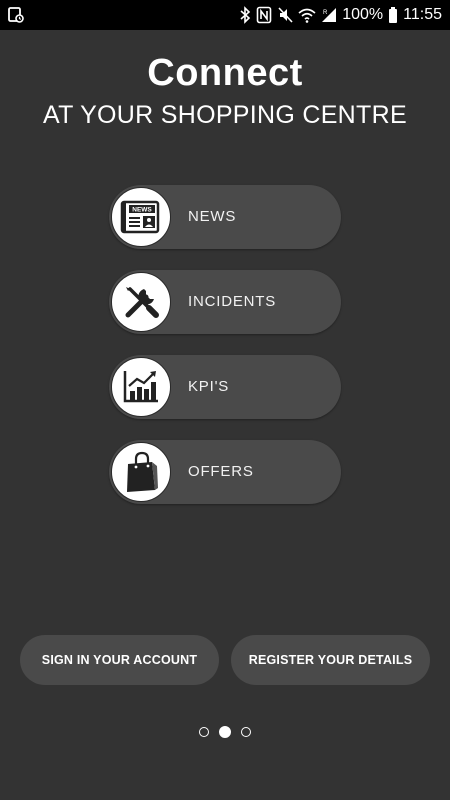 This screenshot has width=450, height=800. What do you see at coordinates (225, 15) in the screenshot?
I see `status-bar: R 100% 11:55` at bounding box center [225, 15].